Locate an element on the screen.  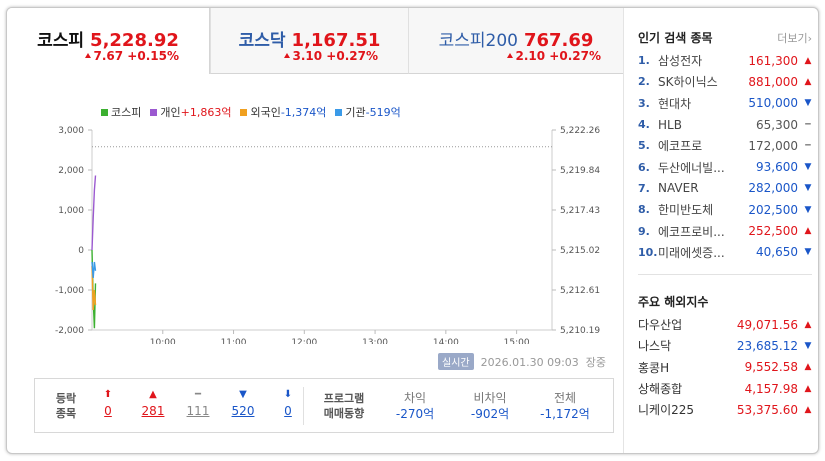
stock-price: 40,650 is located at coordinates (777, 252).